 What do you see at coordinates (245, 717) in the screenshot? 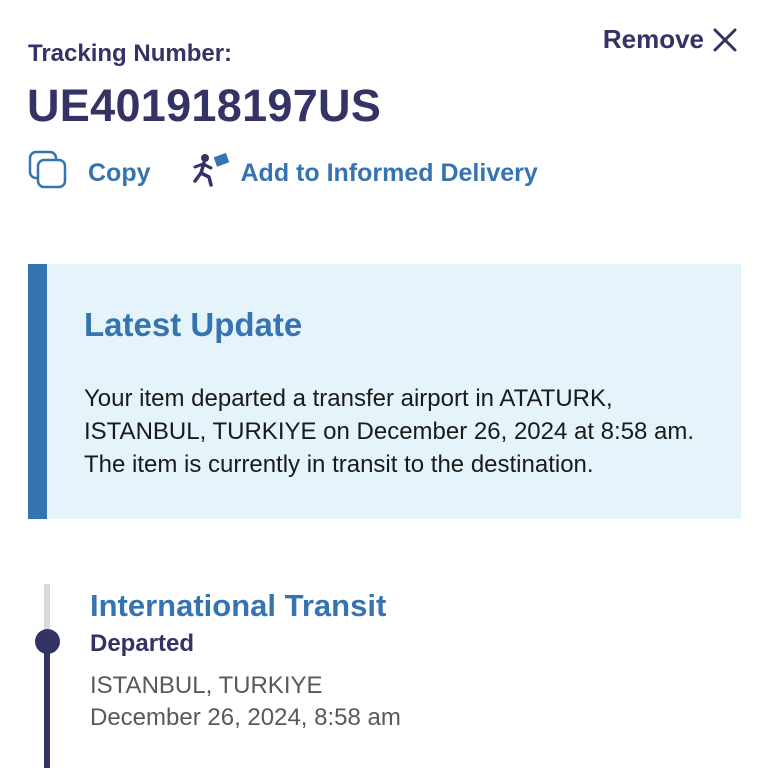
I see `event-date: December 26, 2024, 8:58 am` at bounding box center [245, 717].